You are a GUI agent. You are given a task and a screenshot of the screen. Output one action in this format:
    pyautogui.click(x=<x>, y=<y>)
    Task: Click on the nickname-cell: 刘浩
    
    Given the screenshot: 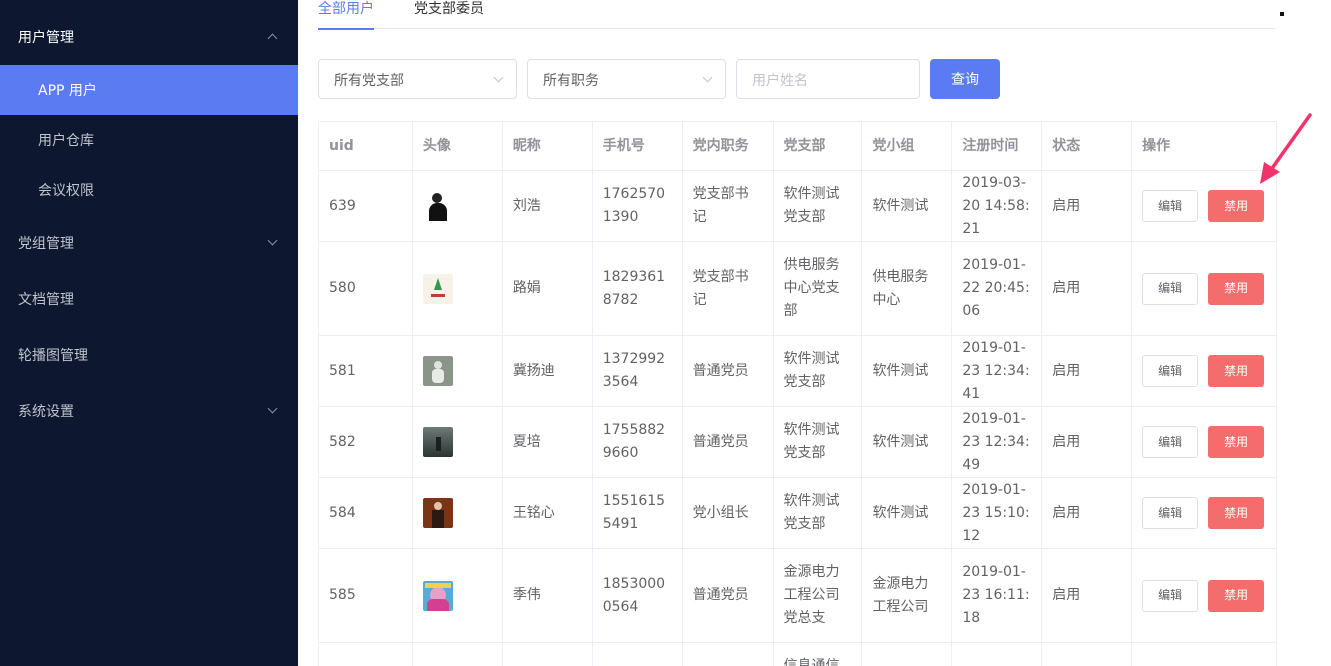 What is the action you would take?
    pyautogui.click(x=548, y=206)
    